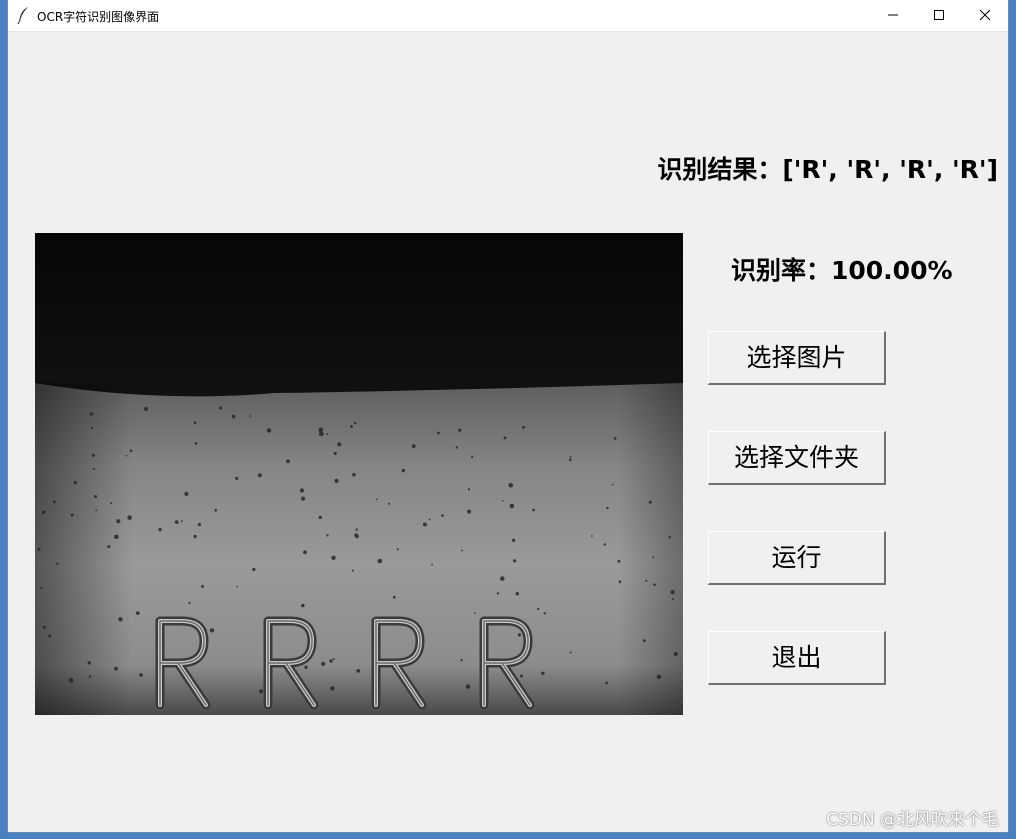 Image resolution: width=1016 pixels, height=839 pixels. I want to click on select-image-button: 选择图片, so click(797, 358).